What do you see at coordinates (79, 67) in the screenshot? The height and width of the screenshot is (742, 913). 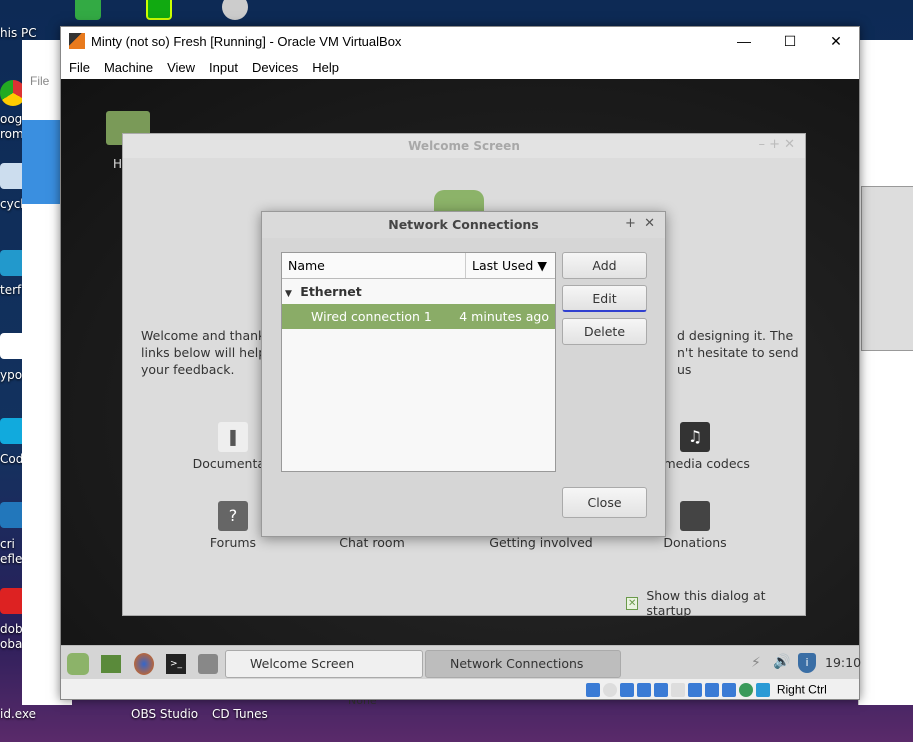 I see `menu-file: File` at bounding box center [79, 67].